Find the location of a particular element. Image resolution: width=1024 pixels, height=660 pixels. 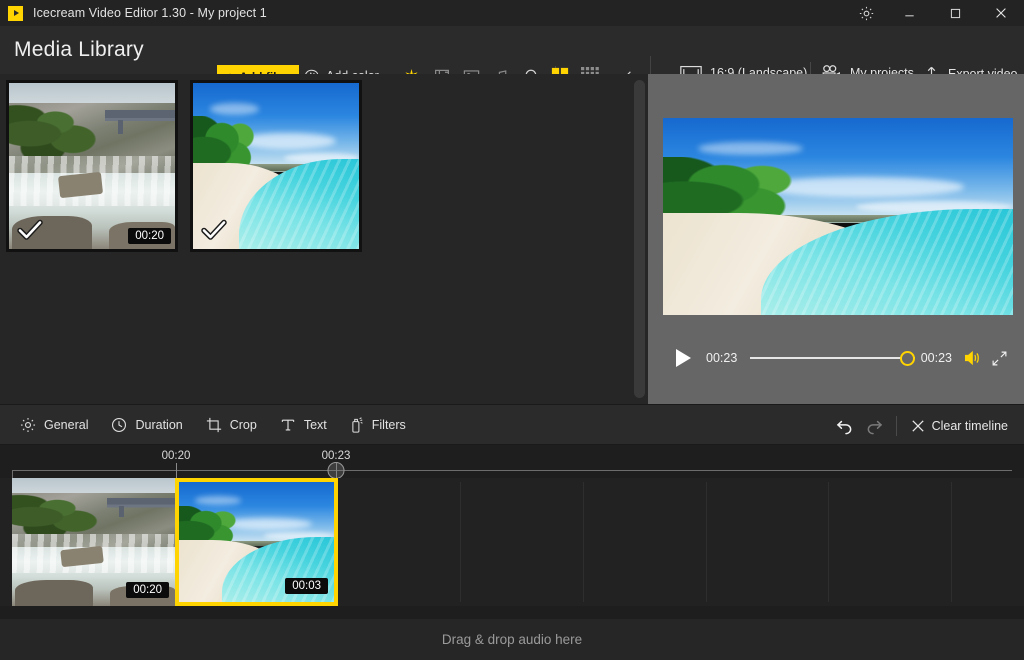

actions-divider is located at coordinates (896, 425).